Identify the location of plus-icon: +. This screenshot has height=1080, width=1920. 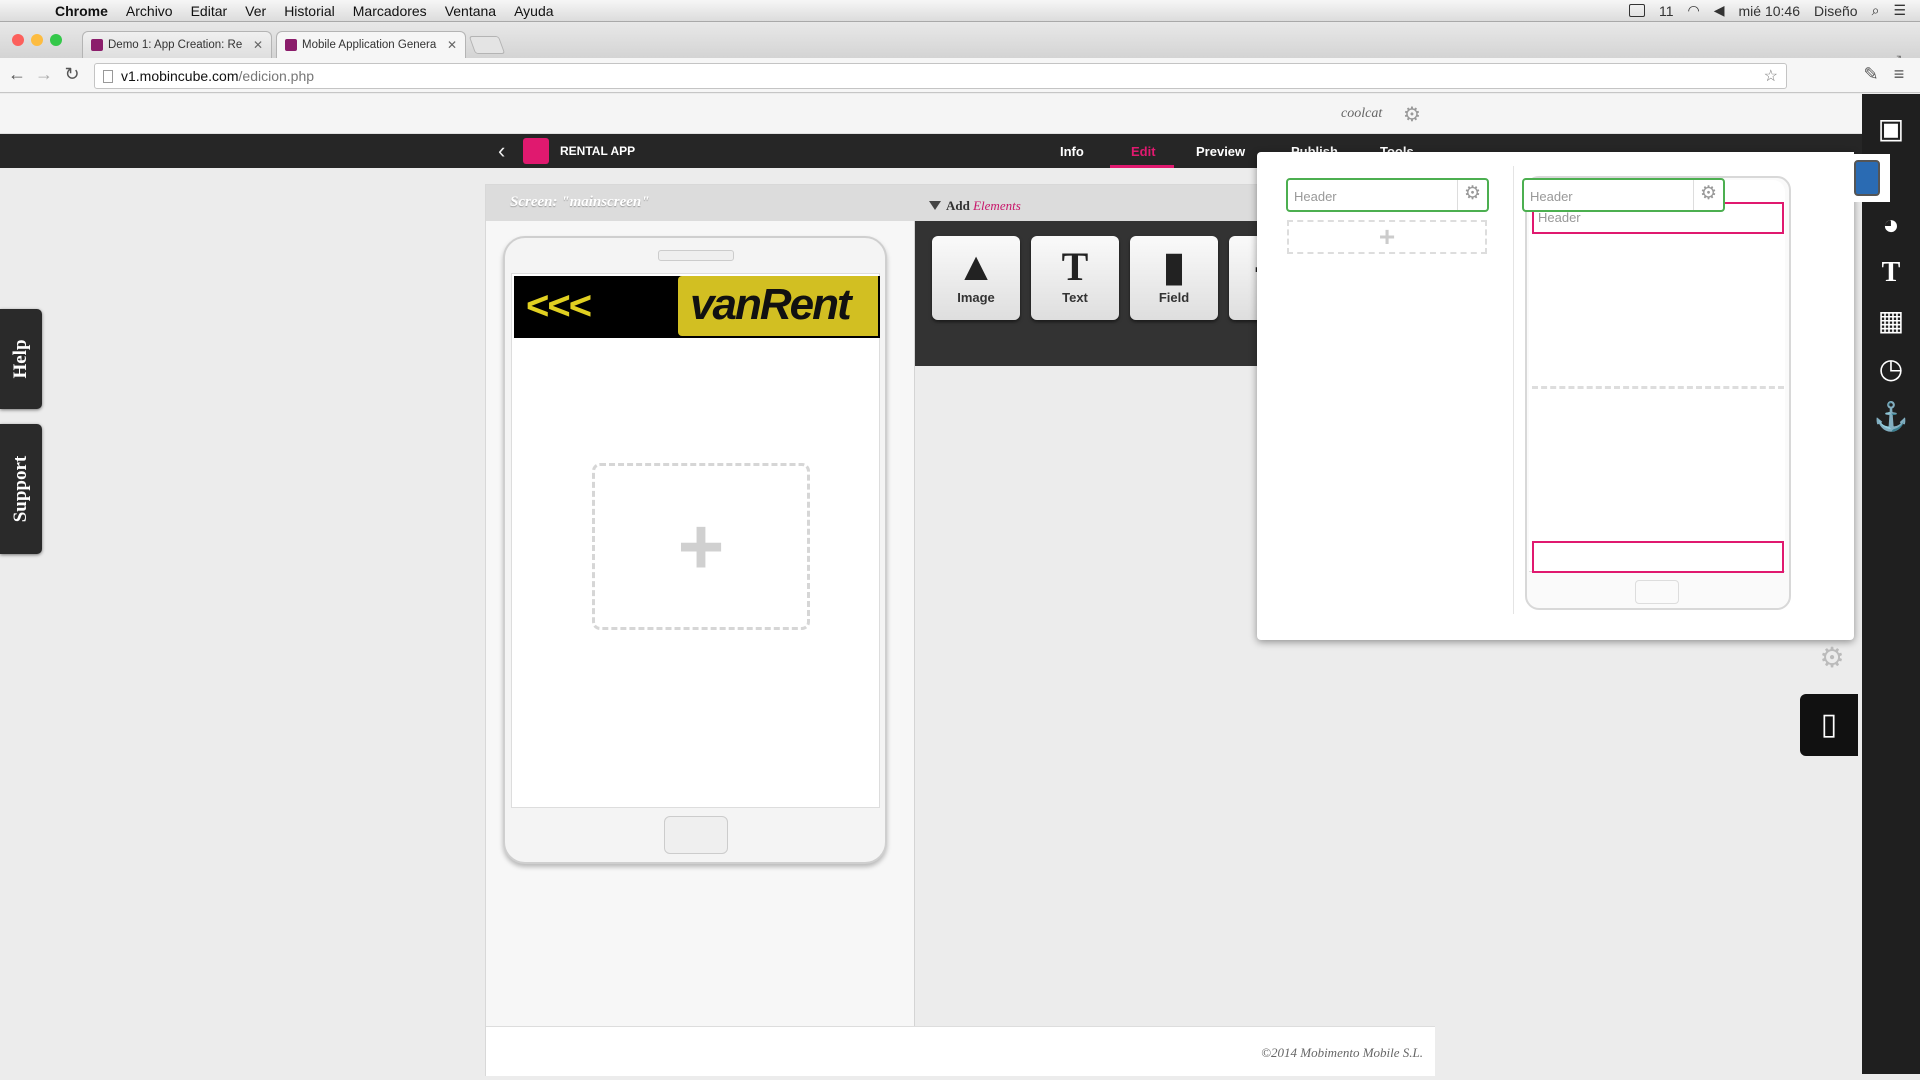
(701, 546).